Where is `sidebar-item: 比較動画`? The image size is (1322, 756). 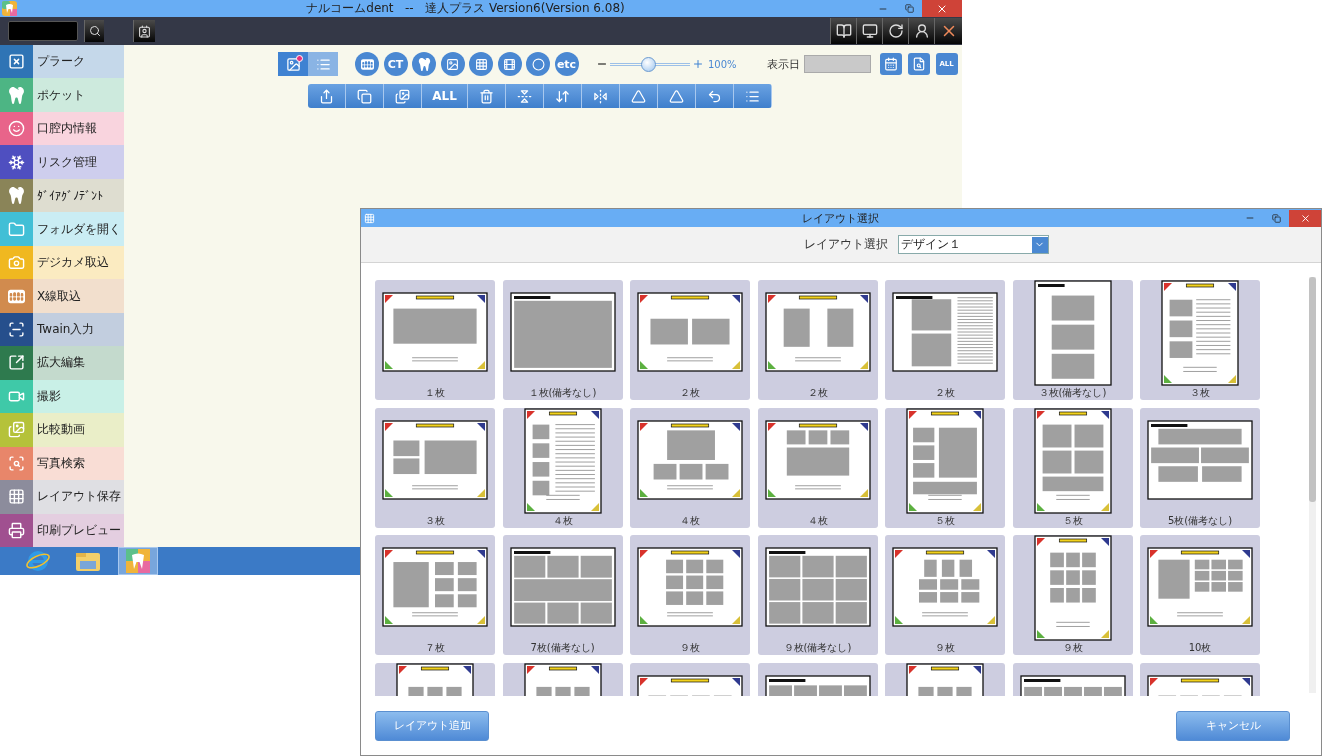 sidebar-item: 比較動画 is located at coordinates (62, 430).